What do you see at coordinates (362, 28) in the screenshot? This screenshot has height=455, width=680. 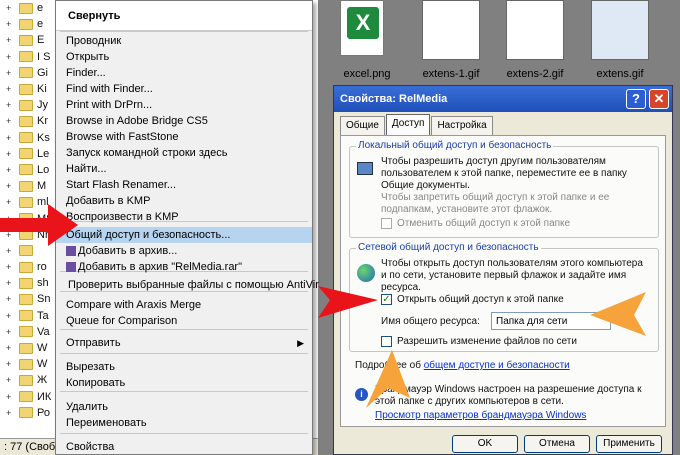 I see `excel-file-thumbnail: X` at bounding box center [362, 28].